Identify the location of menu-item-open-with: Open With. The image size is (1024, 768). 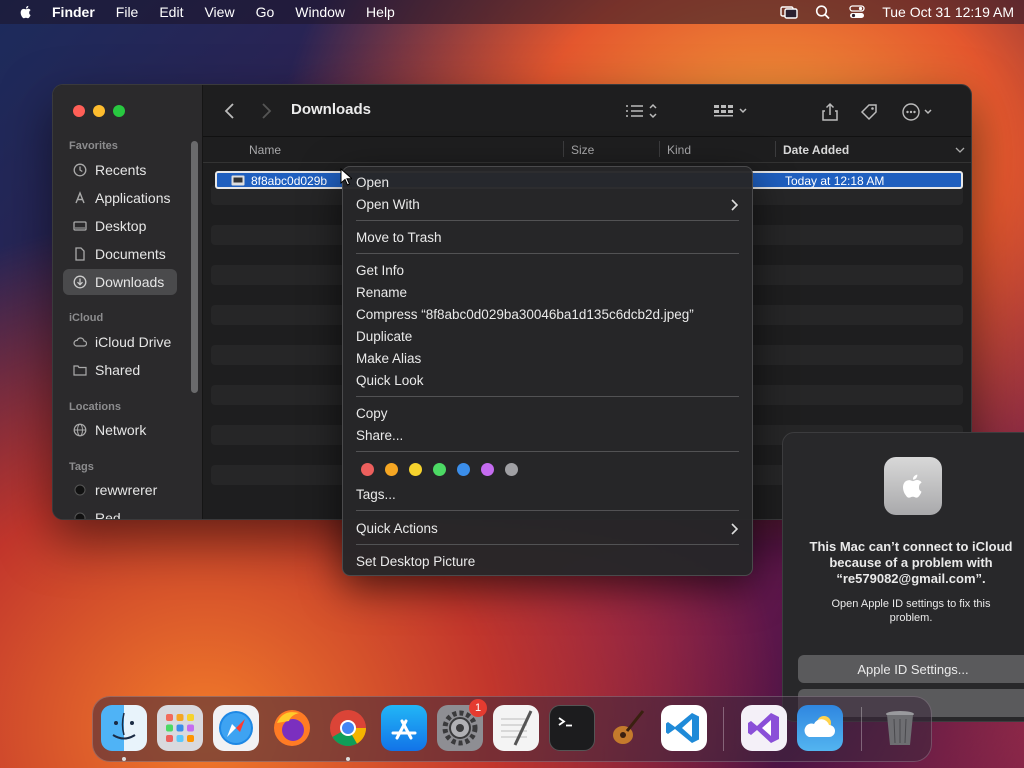
(388, 204).